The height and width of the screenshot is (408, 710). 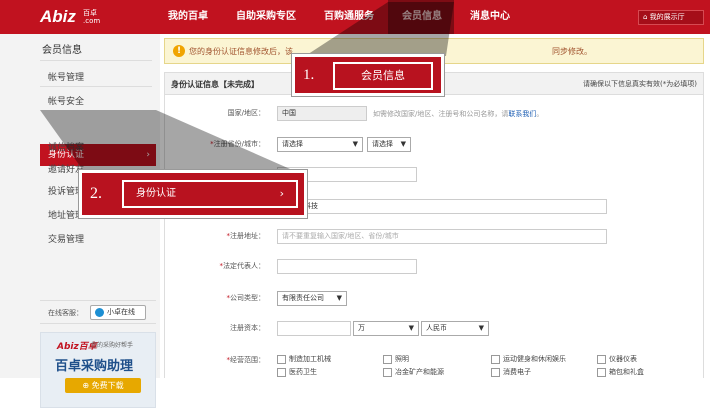 I want to click on free-download-button: ⊕ 免费下载, so click(x=103, y=385).